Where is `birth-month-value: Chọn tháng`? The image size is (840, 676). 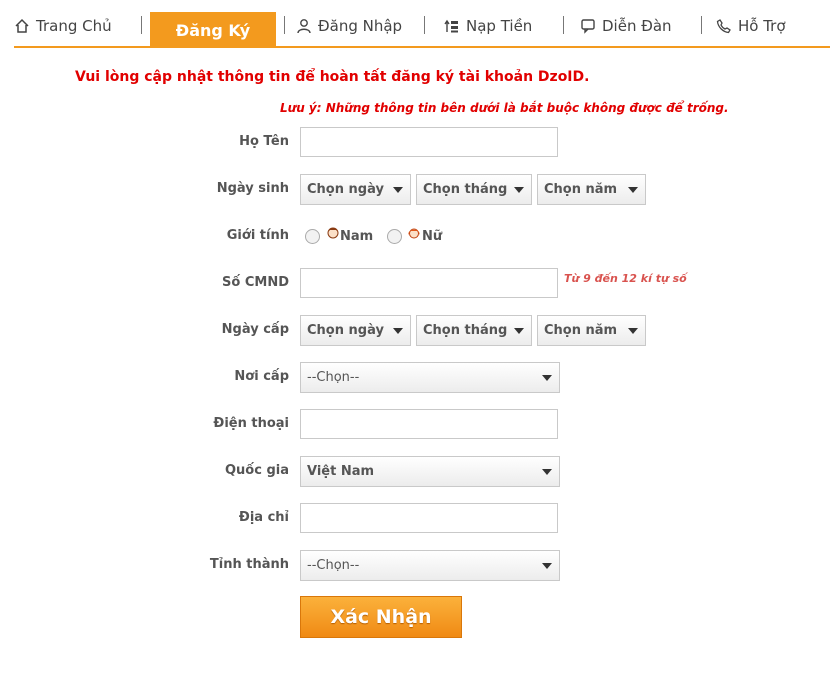
birth-month-value: Chọn tháng is located at coordinates (465, 189).